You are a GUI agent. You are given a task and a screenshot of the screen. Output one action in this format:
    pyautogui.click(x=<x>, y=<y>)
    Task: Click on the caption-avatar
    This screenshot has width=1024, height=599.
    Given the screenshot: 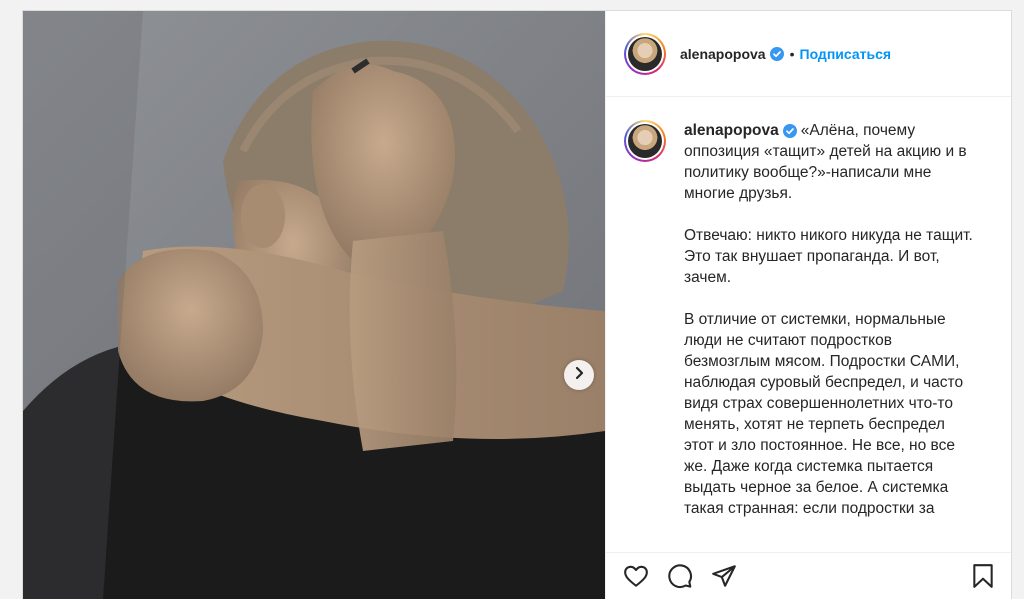 What is the action you would take?
    pyautogui.click(x=645, y=141)
    